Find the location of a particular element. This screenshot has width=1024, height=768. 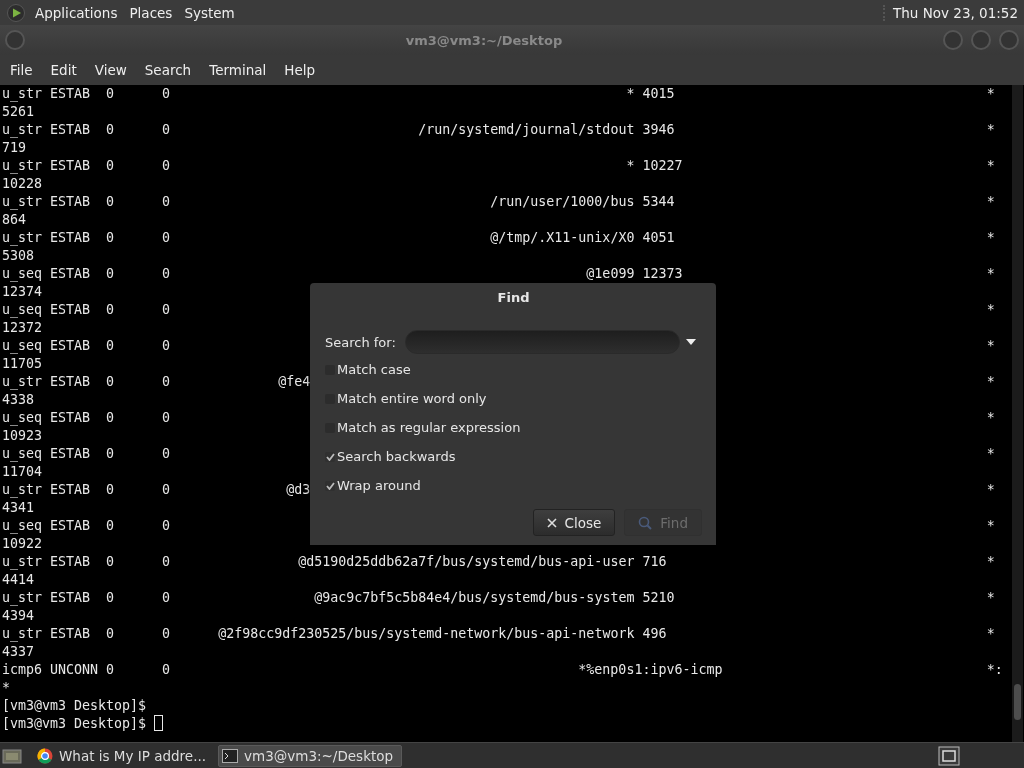

terminal-text: 10227 is located at coordinates (663, 166).